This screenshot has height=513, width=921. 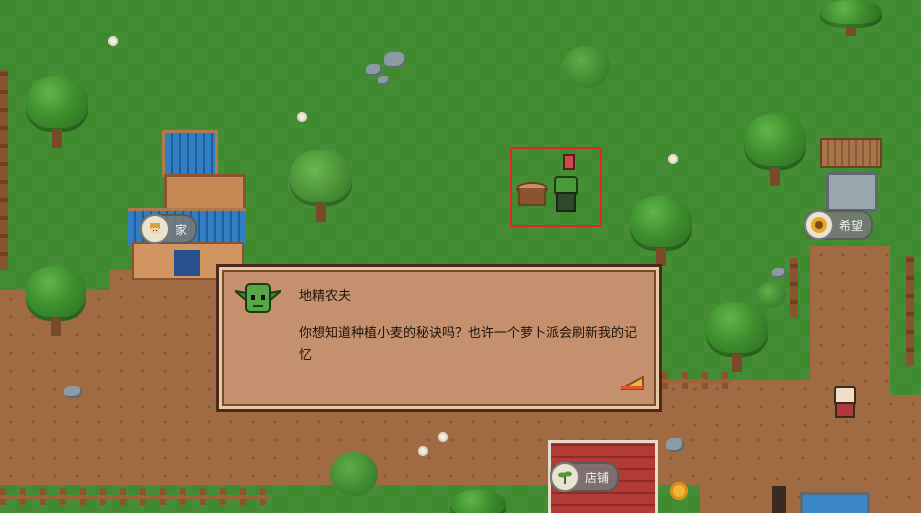 What do you see at coordinates (565, 477) in the screenshot?
I see `sprout-icon` at bounding box center [565, 477].